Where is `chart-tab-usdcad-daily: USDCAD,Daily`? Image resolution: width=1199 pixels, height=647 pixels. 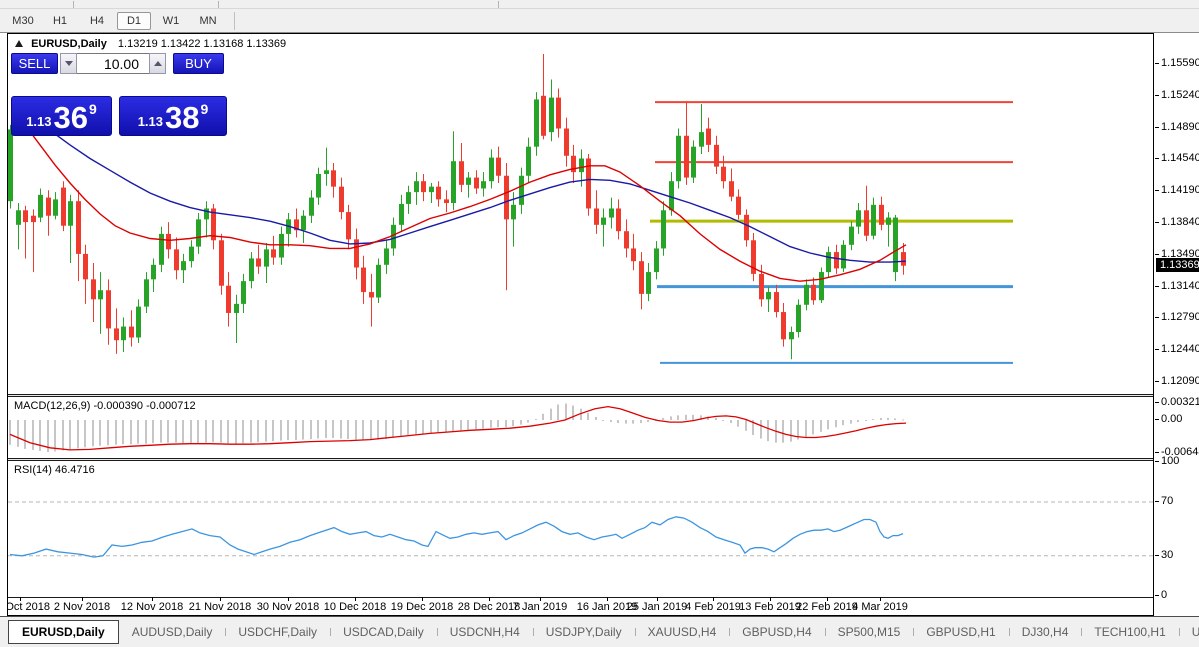
chart-tab-usdcad-daily: USDCAD,Daily is located at coordinates (383, 632).